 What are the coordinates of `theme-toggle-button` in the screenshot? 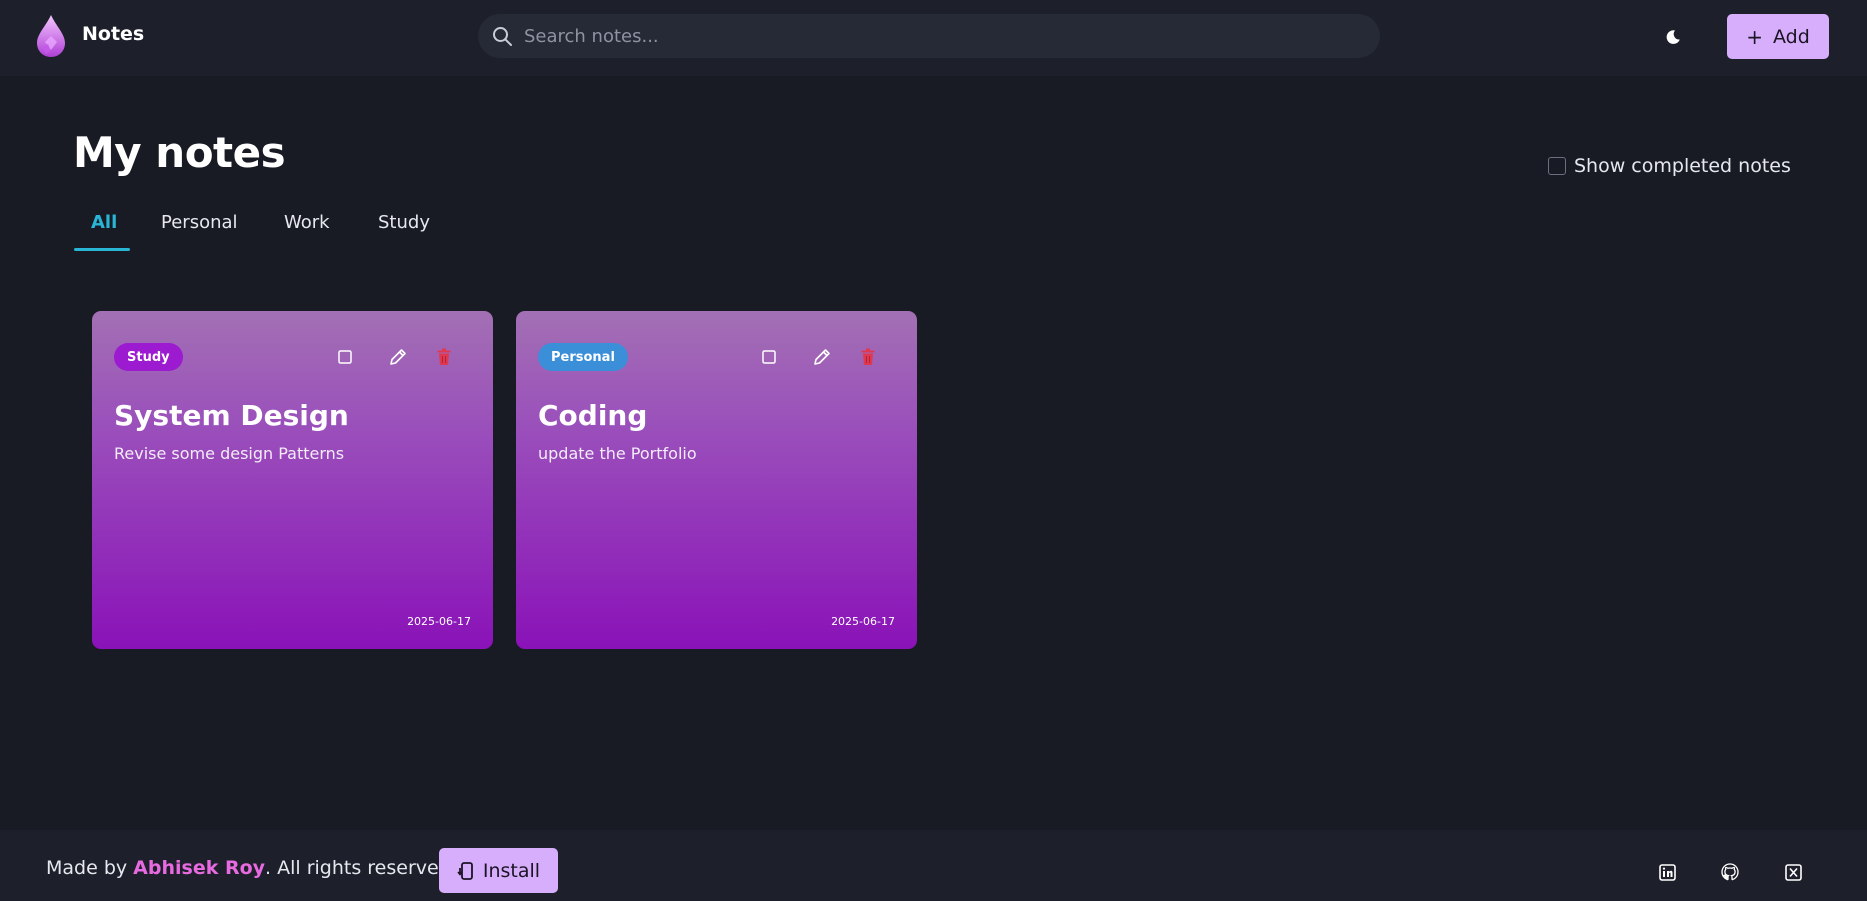 It's located at (1673, 37).